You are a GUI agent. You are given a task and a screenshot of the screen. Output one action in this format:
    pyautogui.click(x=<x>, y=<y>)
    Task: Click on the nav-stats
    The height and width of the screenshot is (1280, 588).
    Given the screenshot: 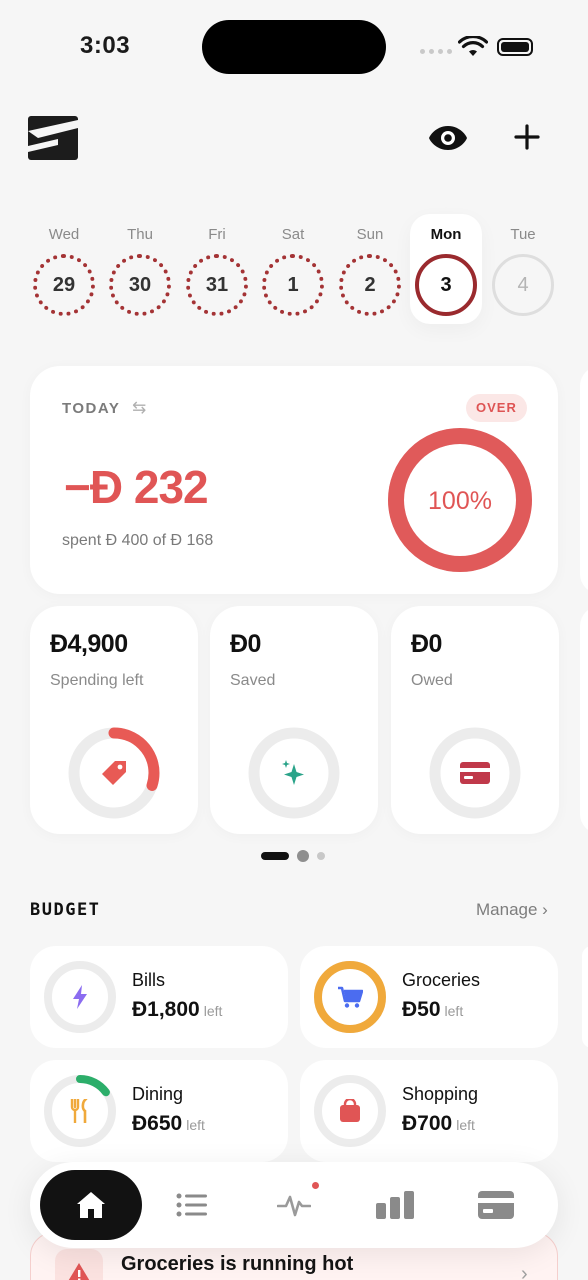 What is the action you would take?
    pyautogui.click(x=395, y=1205)
    